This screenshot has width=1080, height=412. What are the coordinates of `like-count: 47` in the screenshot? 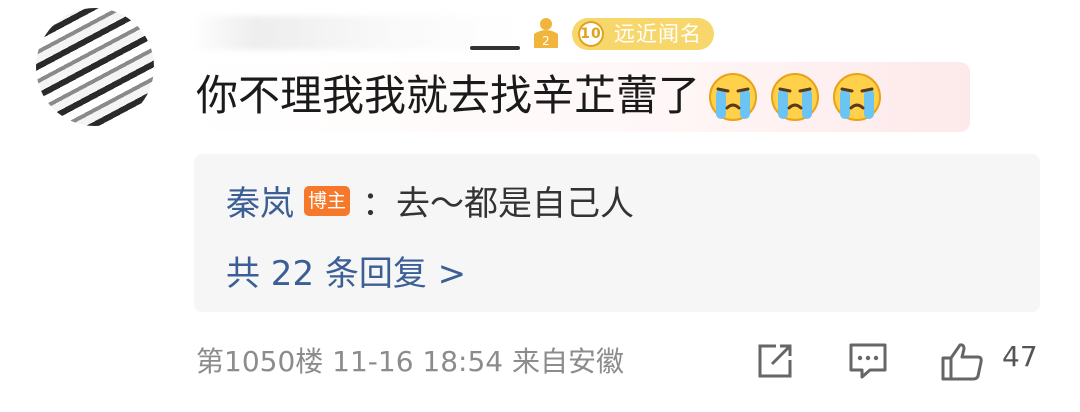 It's located at (1020, 356).